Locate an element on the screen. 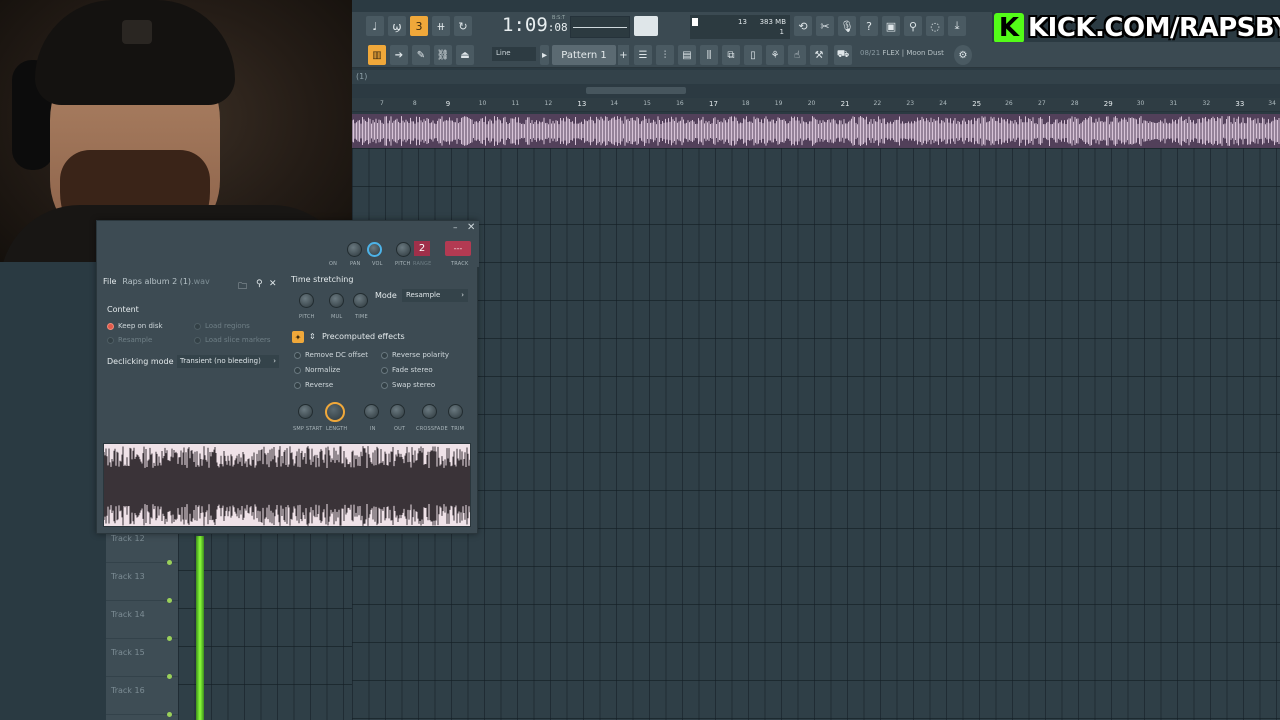 The image size is (1280, 720). swap-stereo-toggle: Swap stereo is located at coordinates (408, 385).